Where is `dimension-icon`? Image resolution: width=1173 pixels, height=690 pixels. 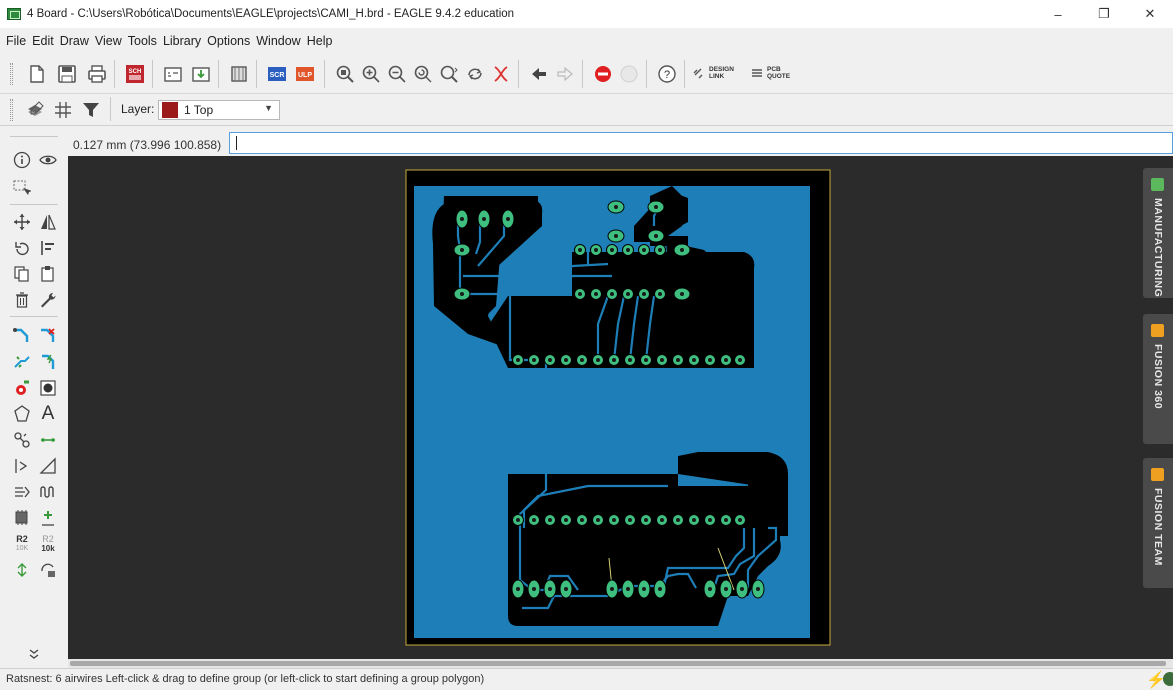 dimension-icon is located at coordinates (48, 440).